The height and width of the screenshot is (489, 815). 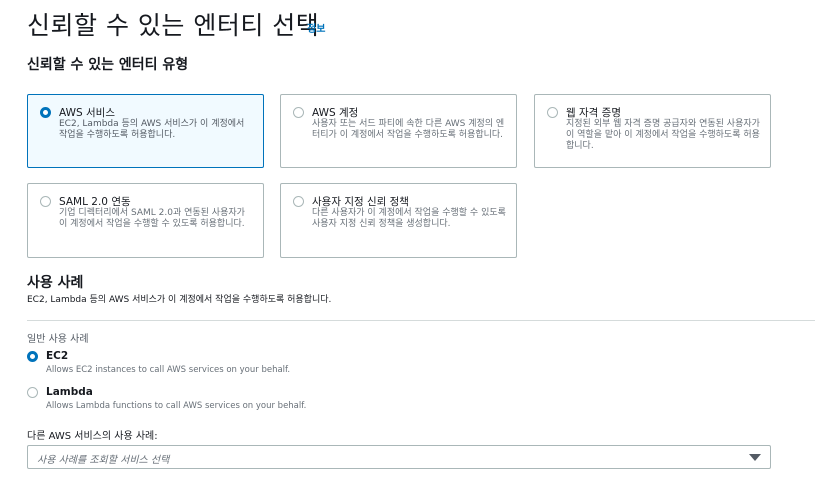 What do you see at coordinates (335, 113) in the screenshot?
I see `entity-tile-title: AWS 계정` at bounding box center [335, 113].